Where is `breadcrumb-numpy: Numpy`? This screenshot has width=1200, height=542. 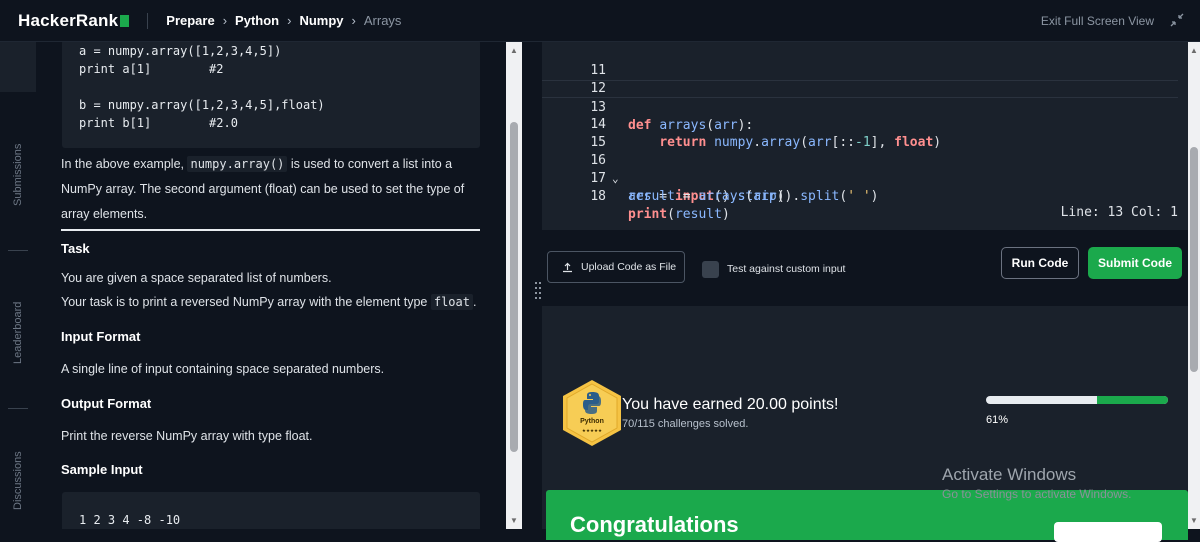 breadcrumb-numpy: Numpy is located at coordinates (321, 20).